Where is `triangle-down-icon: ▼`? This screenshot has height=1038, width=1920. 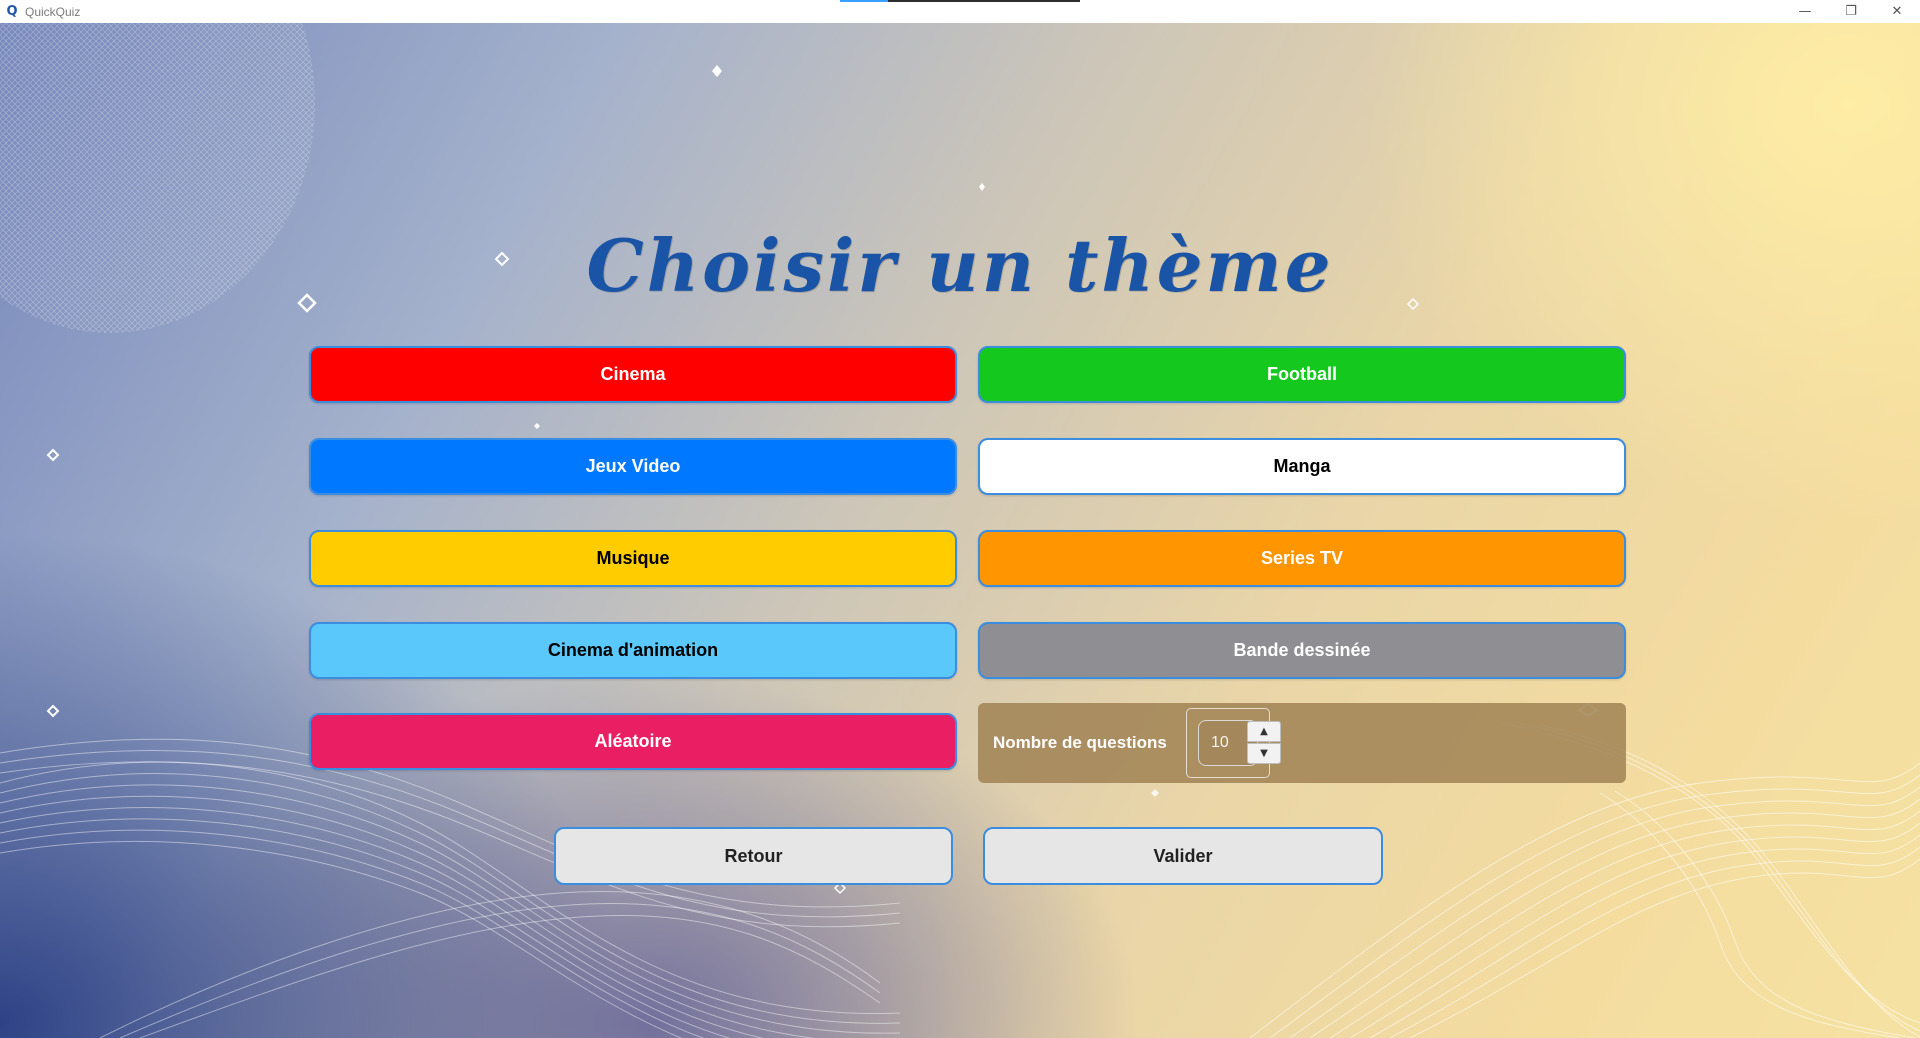
triangle-down-icon: ▼ is located at coordinates (1264, 753).